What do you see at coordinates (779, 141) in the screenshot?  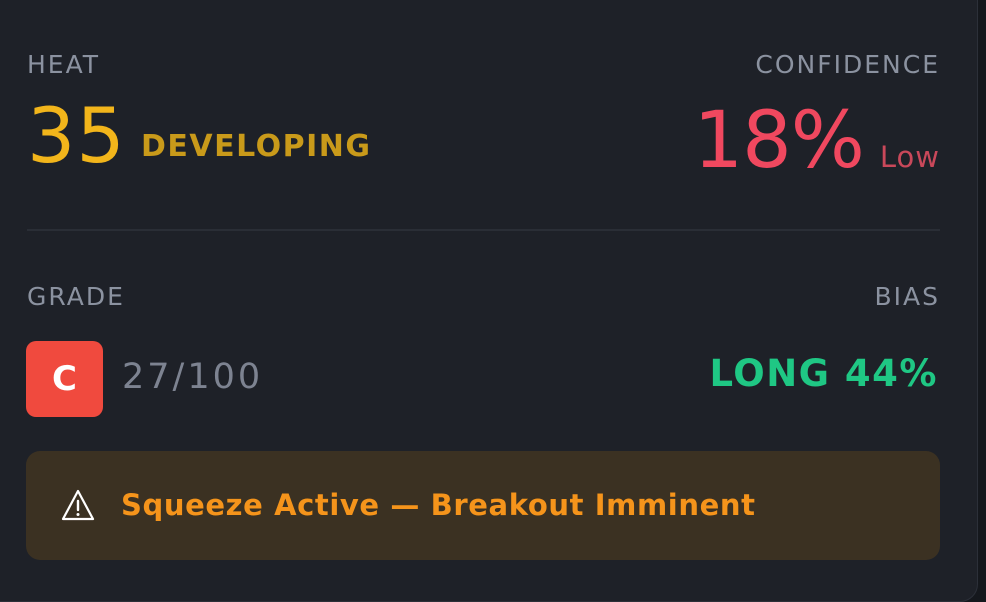 I see `confidence-value: 18%` at bounding box center [779, 141].